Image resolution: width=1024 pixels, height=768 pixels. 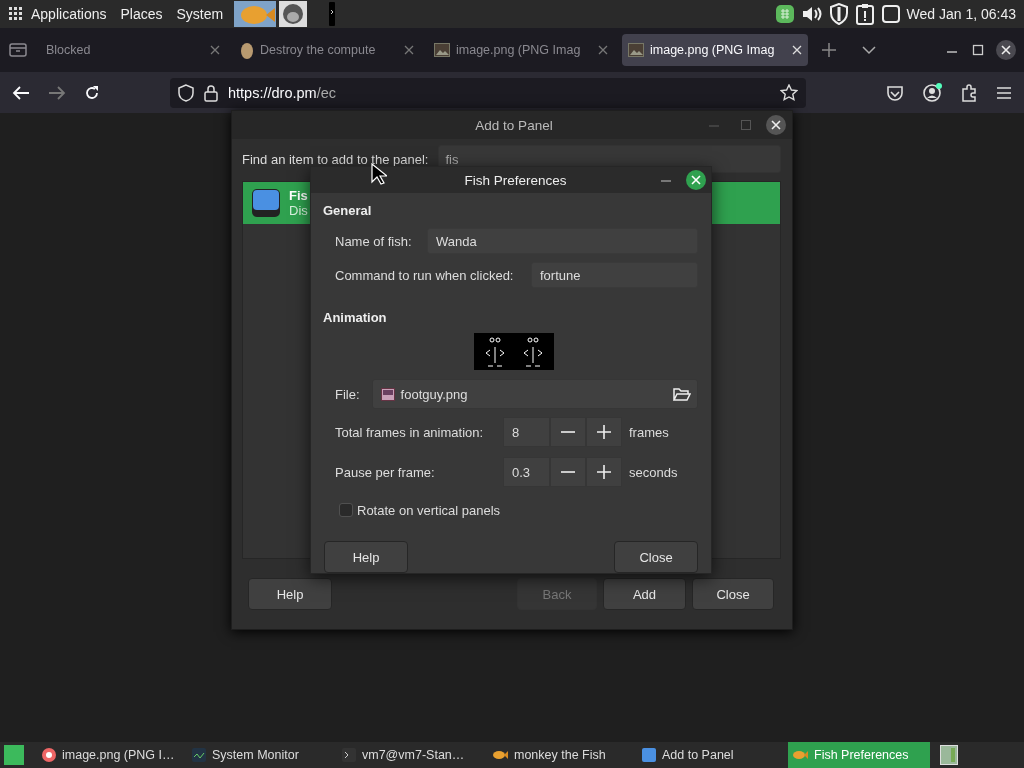 What do you see at coordinates (141, 14) in the screenshot?
I see `menu-item: Places` at bounding box center [141, 14].